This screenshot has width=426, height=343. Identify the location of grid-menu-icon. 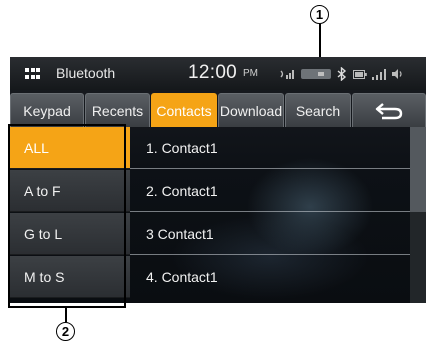
(32, 73).